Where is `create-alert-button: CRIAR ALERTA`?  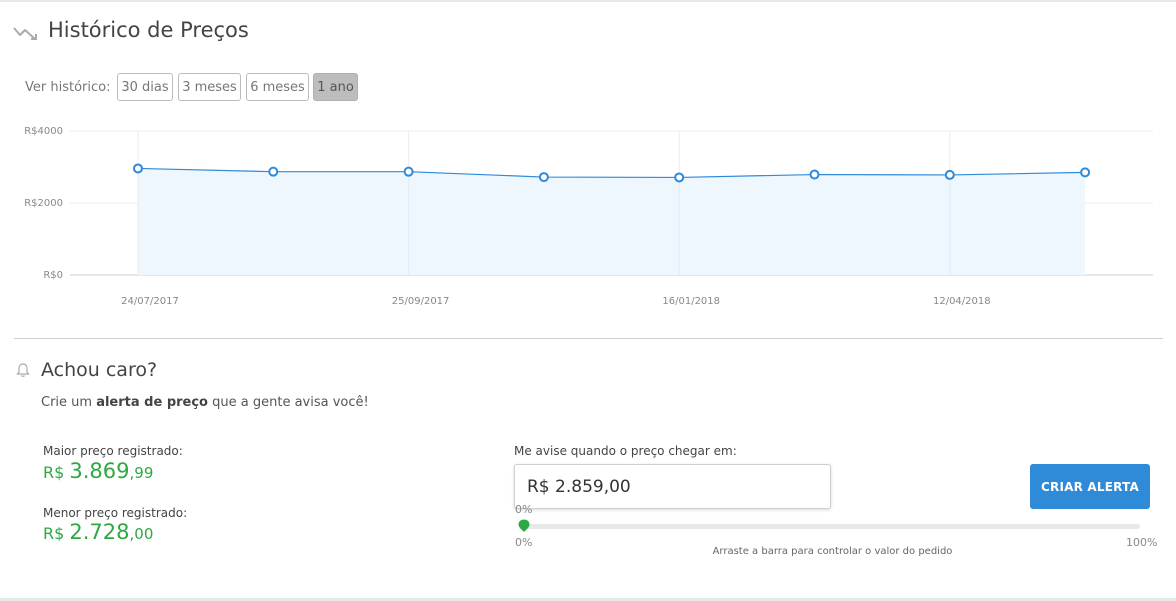
create-alert-button: CRIAR ALERTA is located at coordinates (1090, 486).